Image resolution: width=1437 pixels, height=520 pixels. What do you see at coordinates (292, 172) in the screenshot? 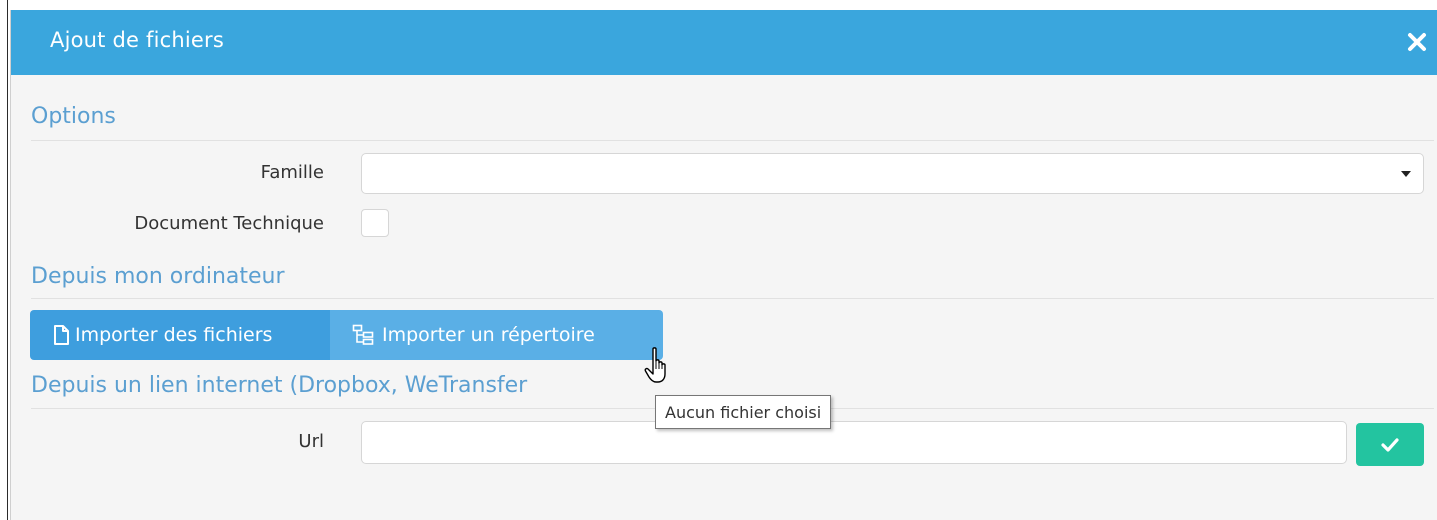
I see `famille-label: Famille` at bounding box center [292, 172].